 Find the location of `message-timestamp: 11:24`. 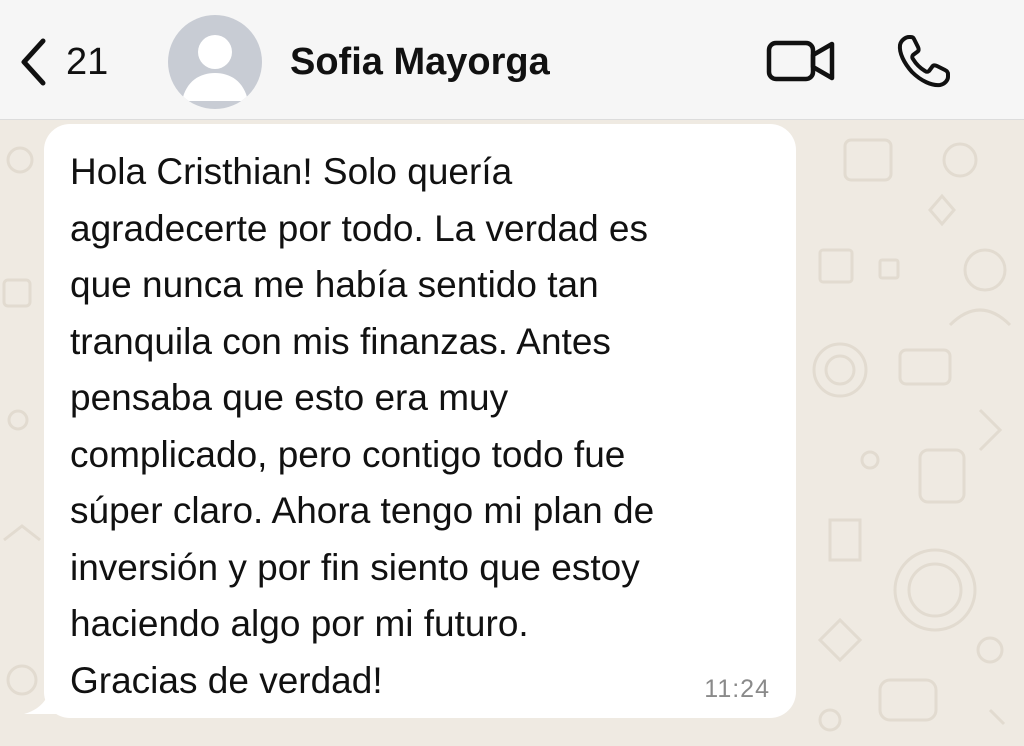

message-timestamp: 11:24 is located at coordinates (737, 689).